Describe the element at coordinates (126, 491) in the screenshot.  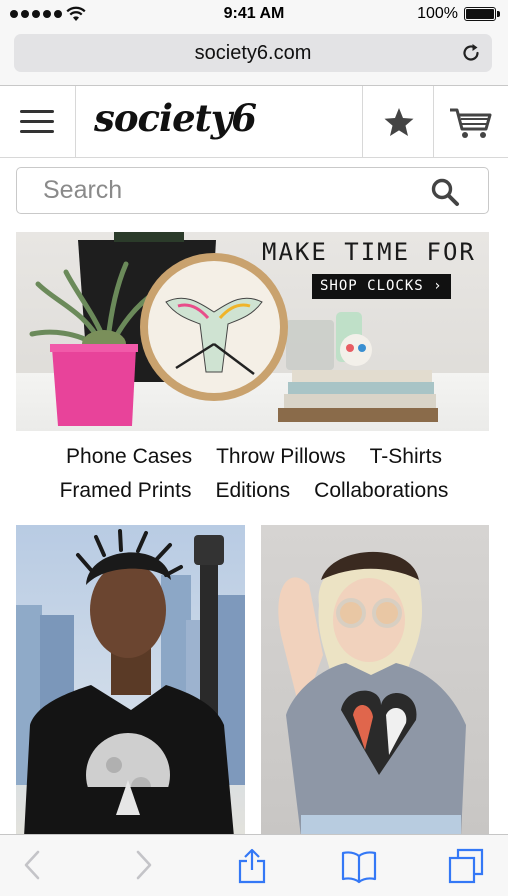
I see `category-link-framed-prints: Framed Prints` at that location.